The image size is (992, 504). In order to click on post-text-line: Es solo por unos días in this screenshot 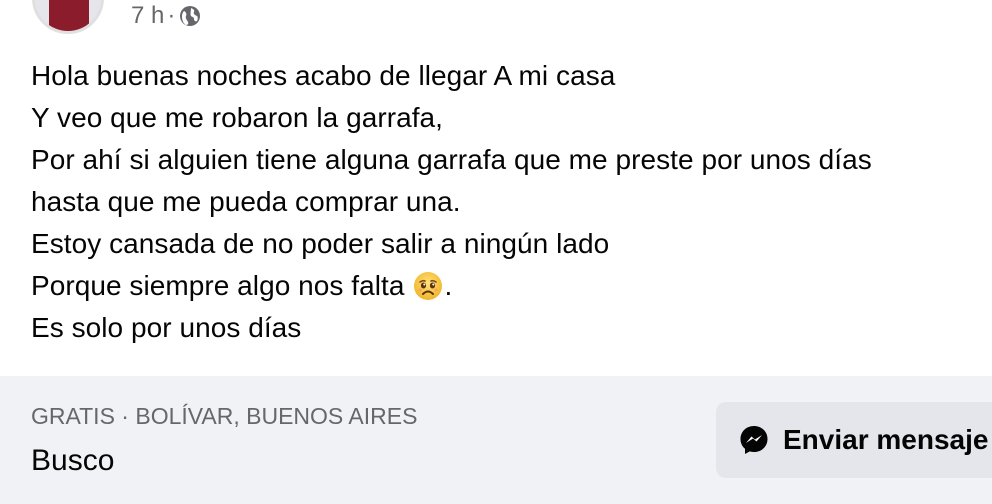, I will do `click(166, 327)`.